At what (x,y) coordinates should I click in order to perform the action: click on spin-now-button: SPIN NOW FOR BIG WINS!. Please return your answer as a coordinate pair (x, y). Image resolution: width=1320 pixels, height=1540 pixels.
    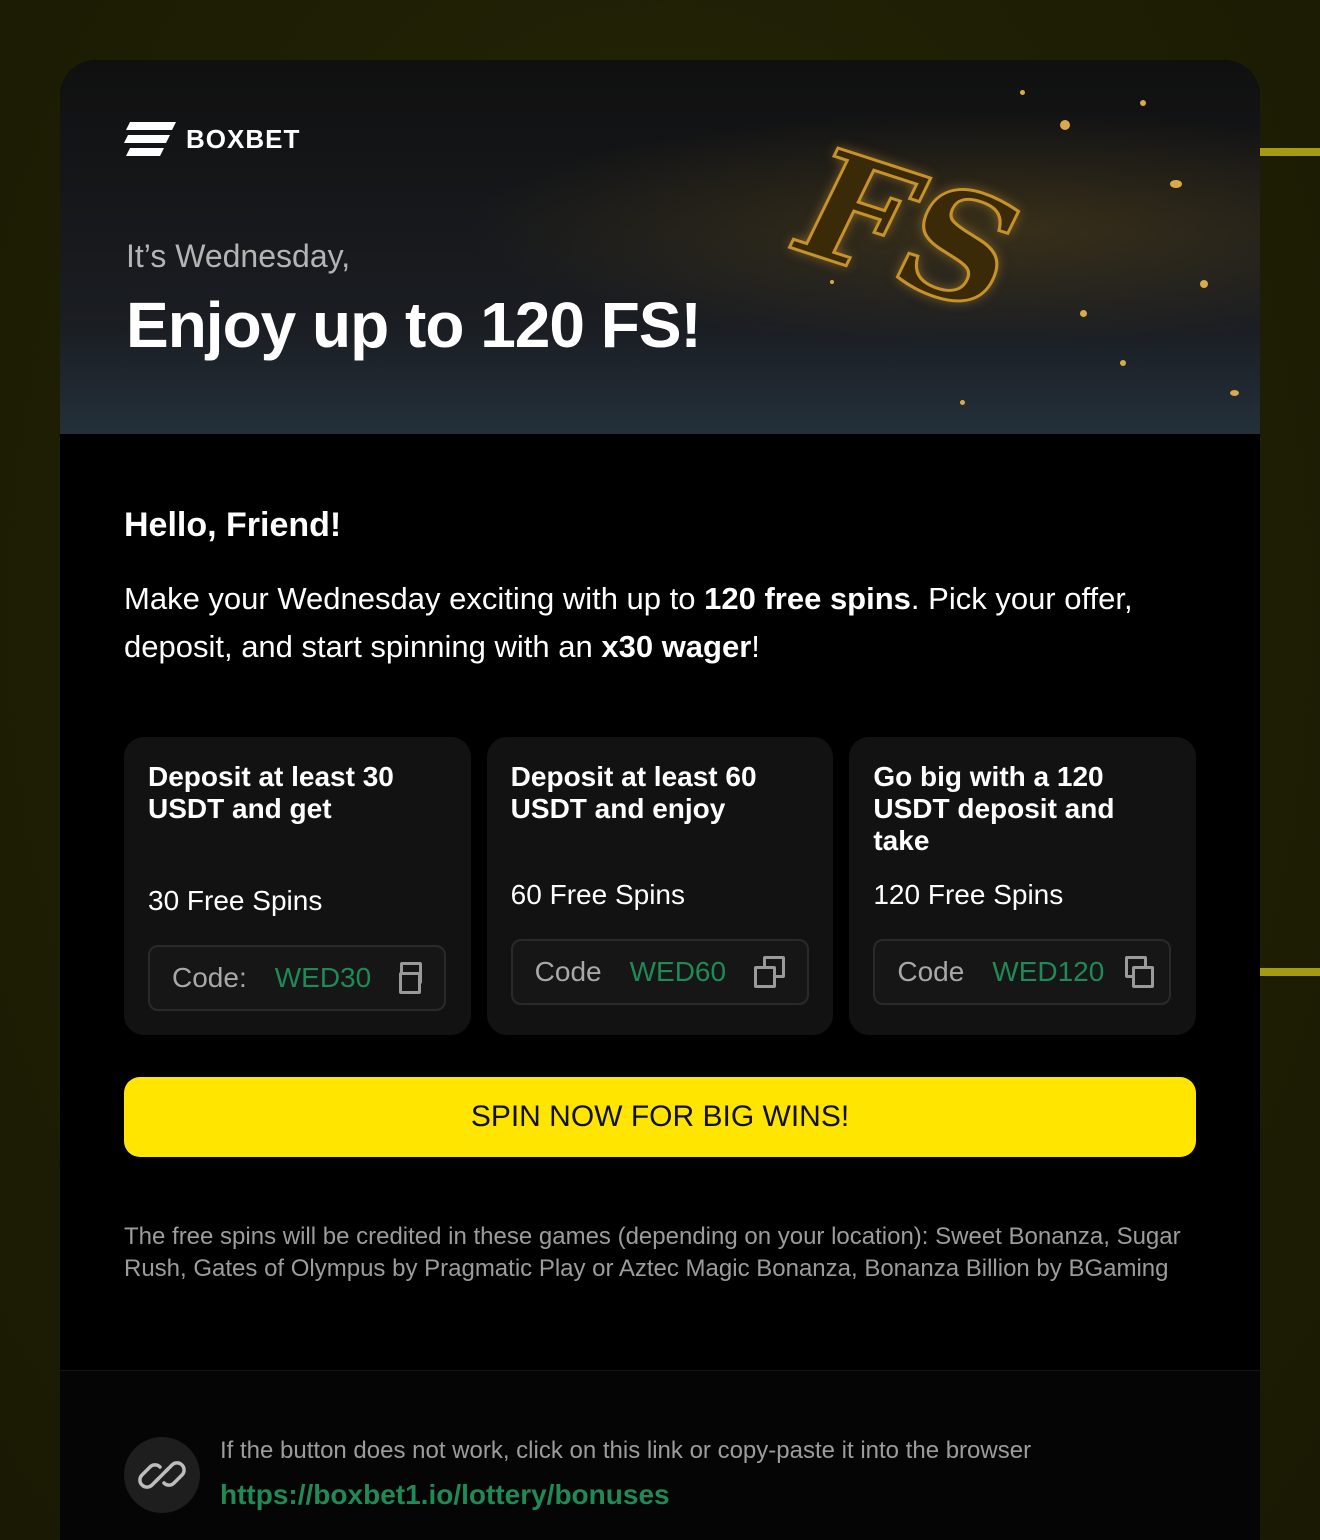
    Looking at the image, I should click on (660, 1117).